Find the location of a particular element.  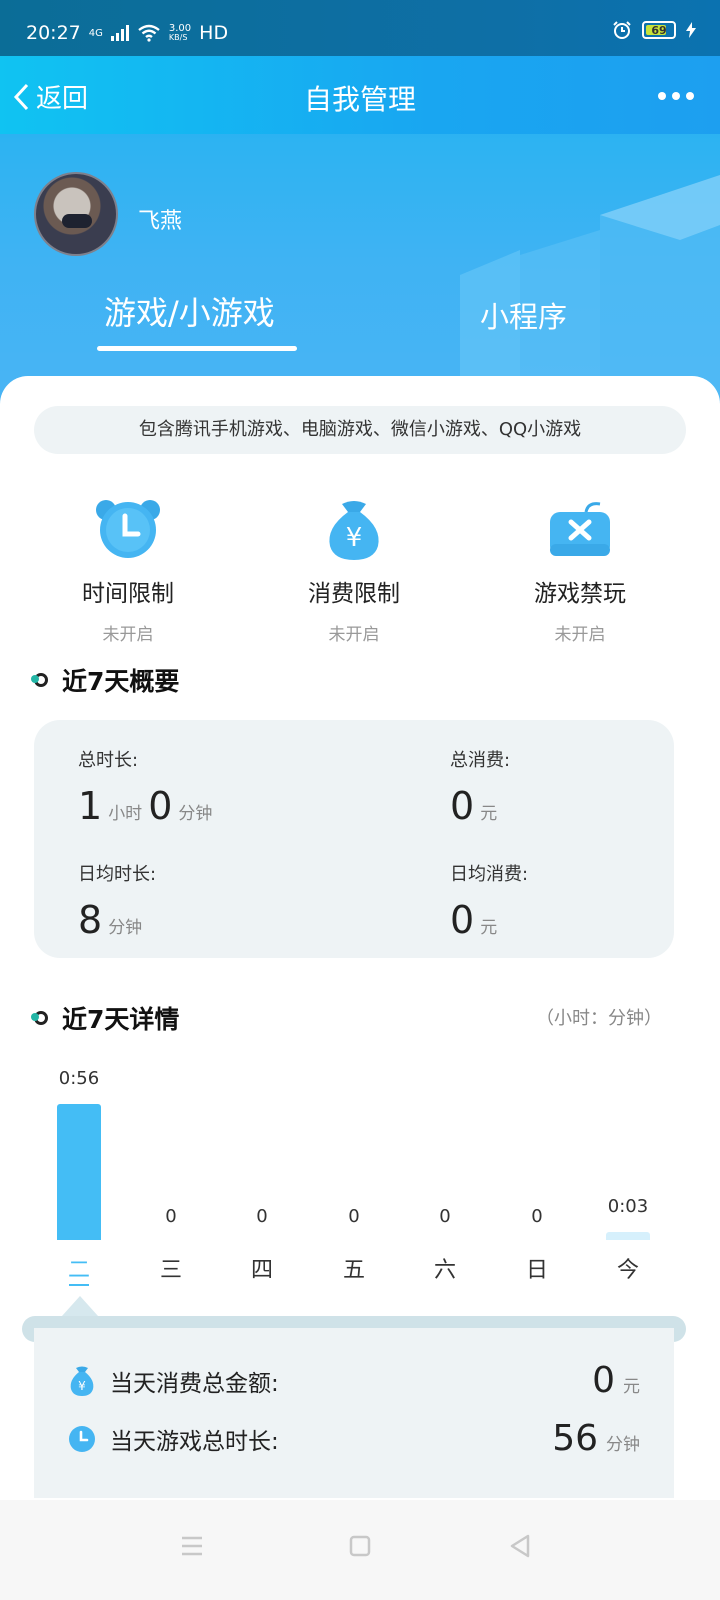

charging-icon is located at coordinates (691, 30).